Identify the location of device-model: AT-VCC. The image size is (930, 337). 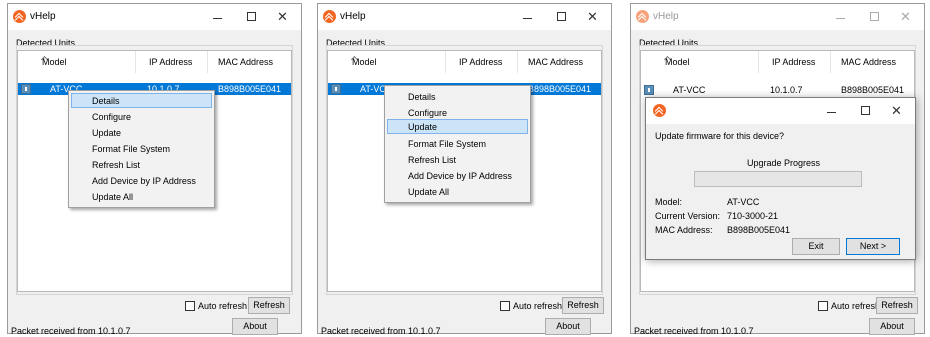
(689, 90).